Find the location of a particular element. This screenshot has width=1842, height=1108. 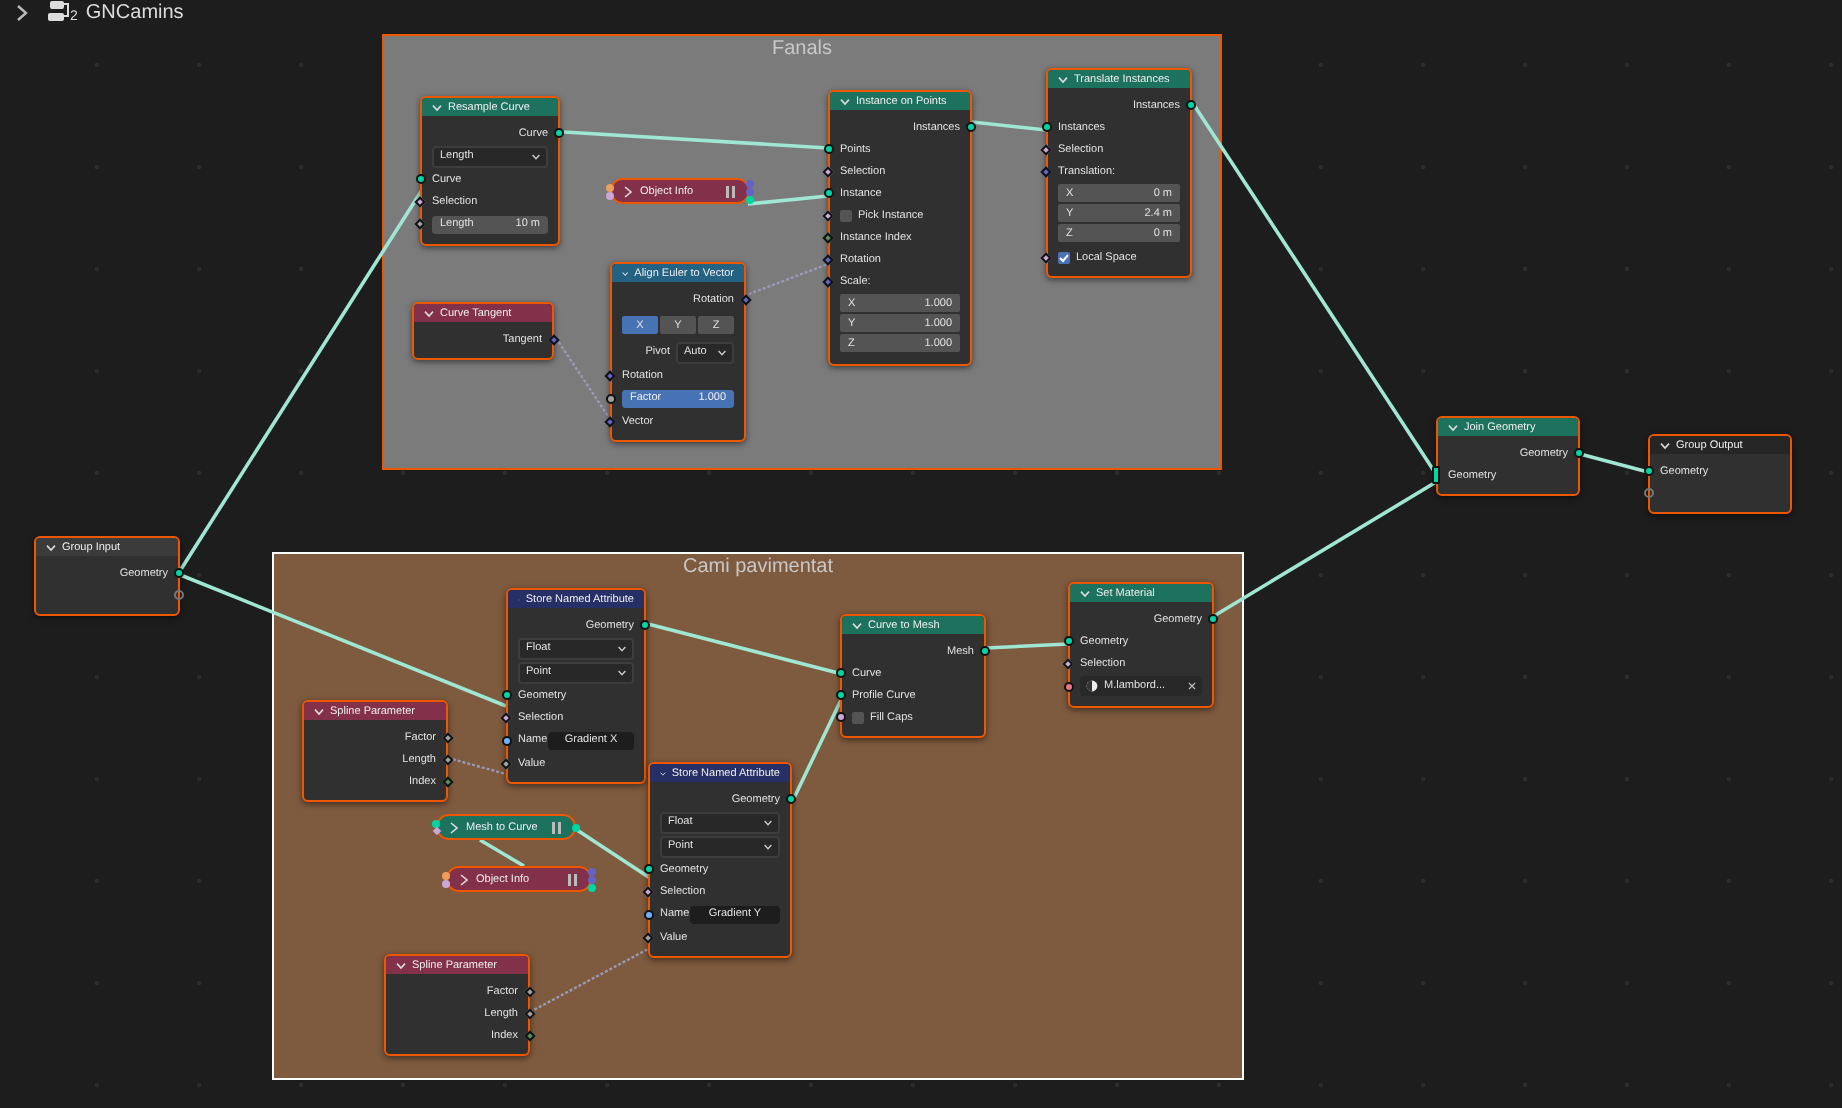

material-sphere-icon is located at coordinates (1092, 686).